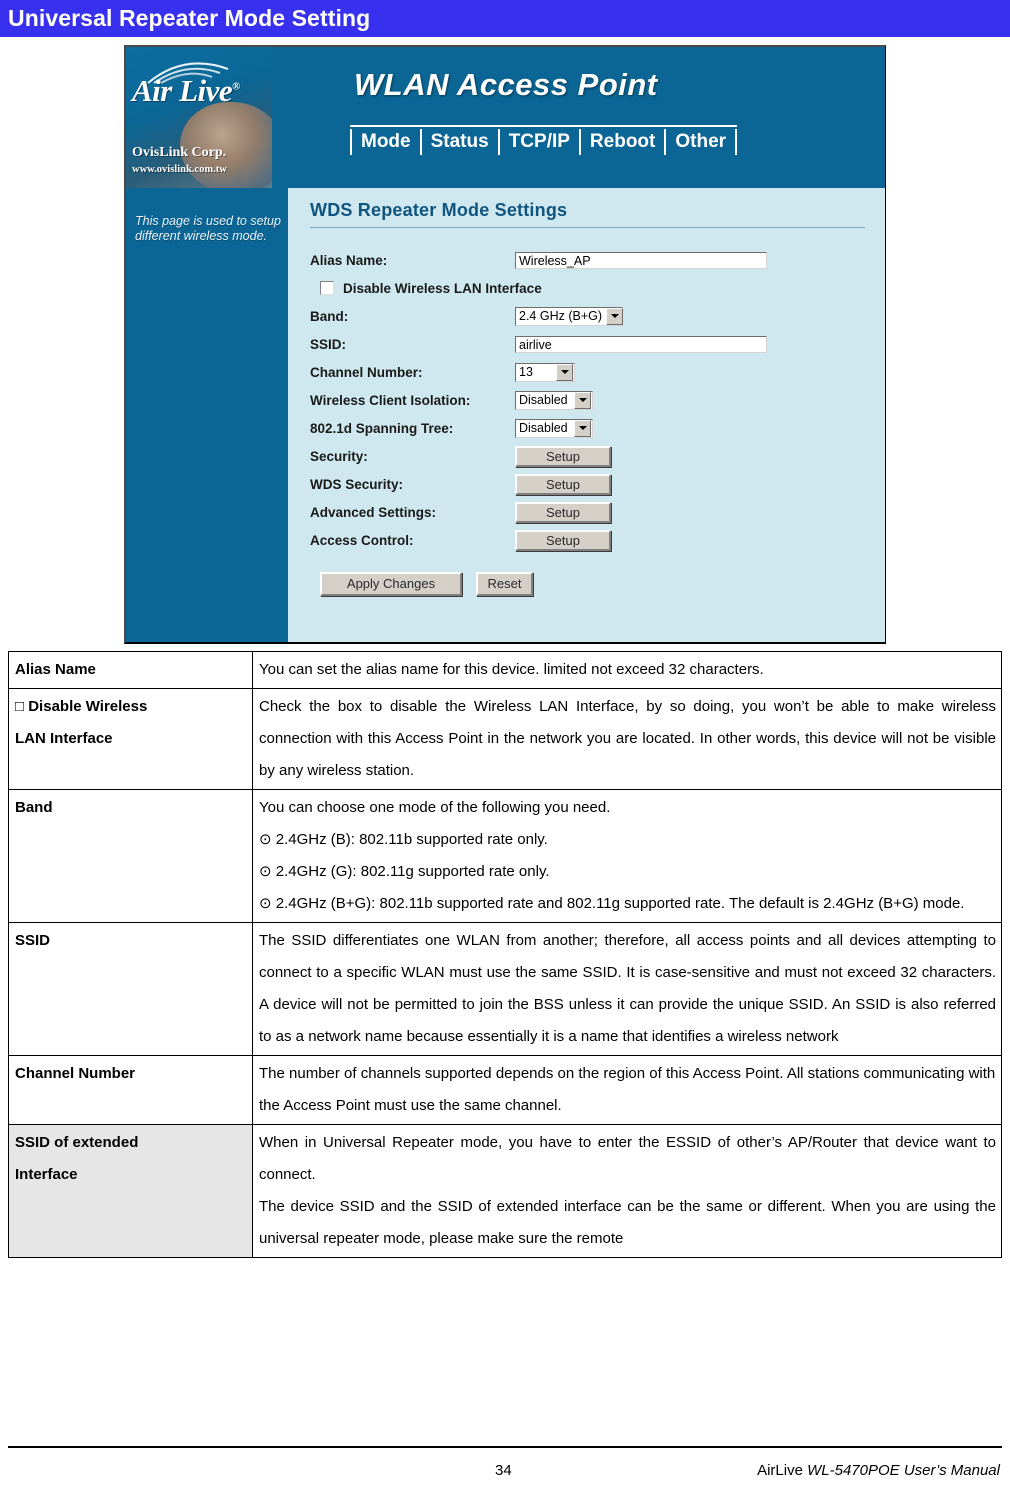 The width and height of the screenshot is (1010, 1497). I want to click on key-line: Channel Number, so click(75, 1073).